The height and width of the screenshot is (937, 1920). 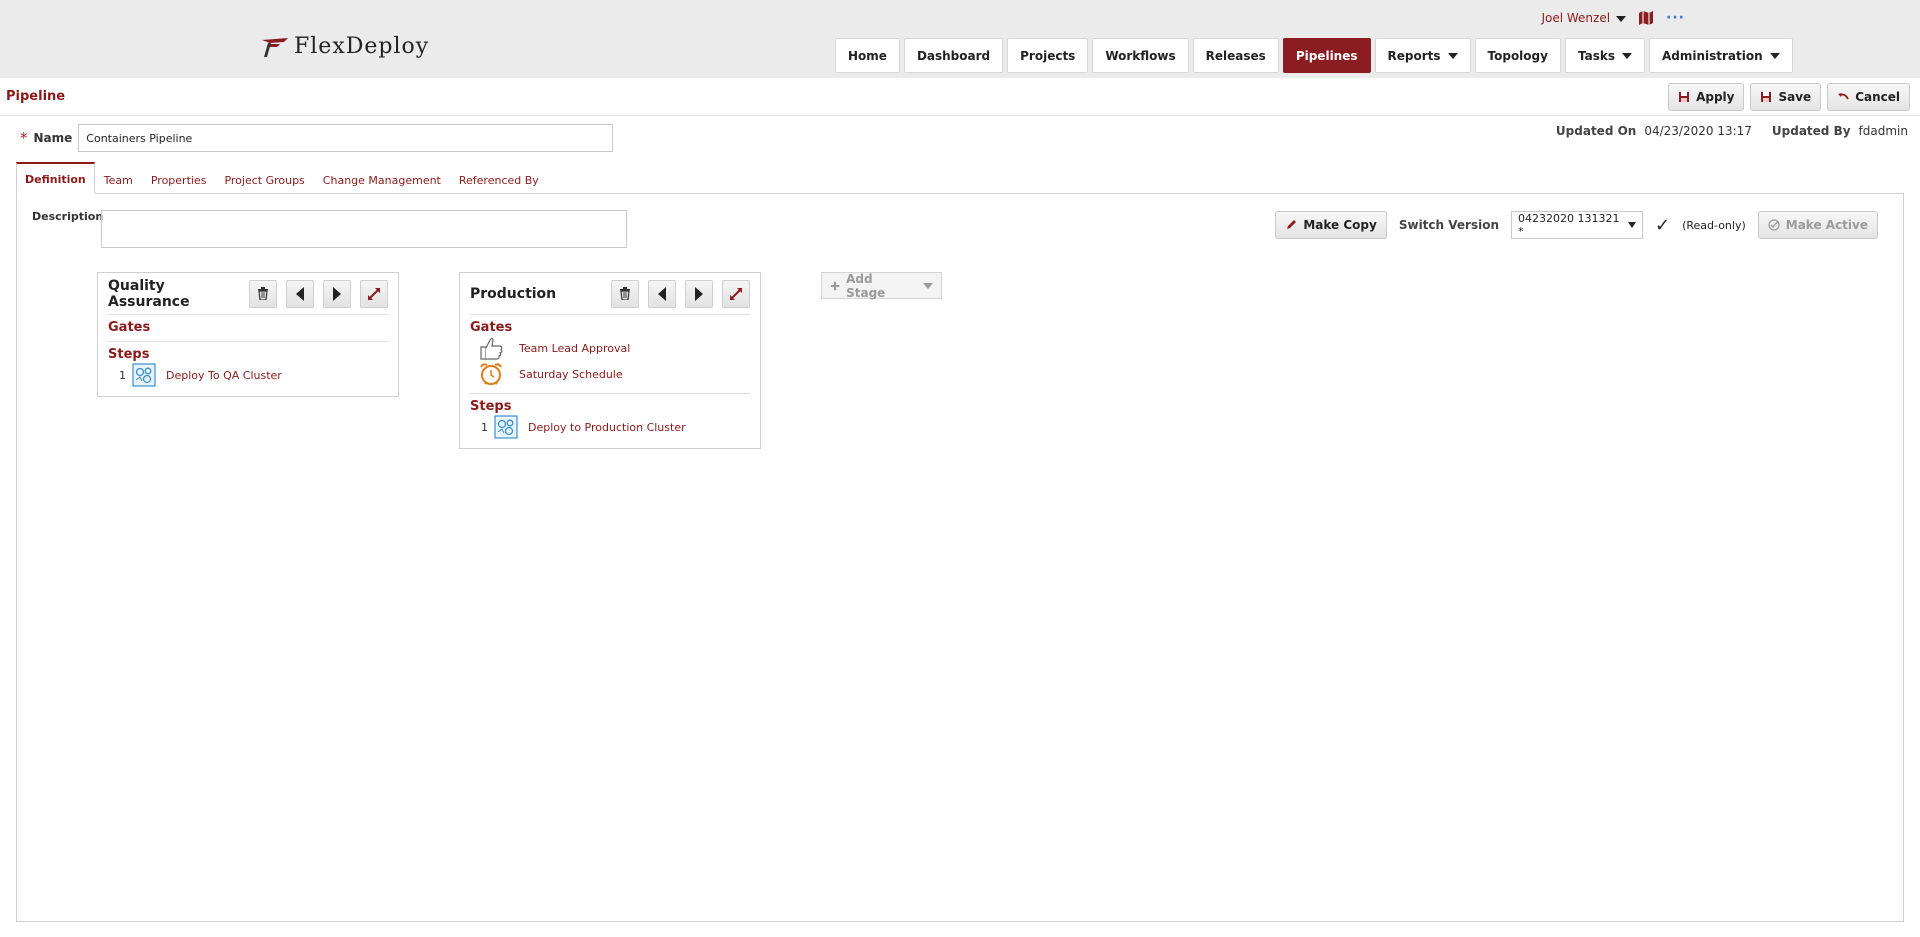 What do you see at coordinates (179, 183) in the screenshot?
I see `tab-properties: Properties` at bounding box center [179, 183].